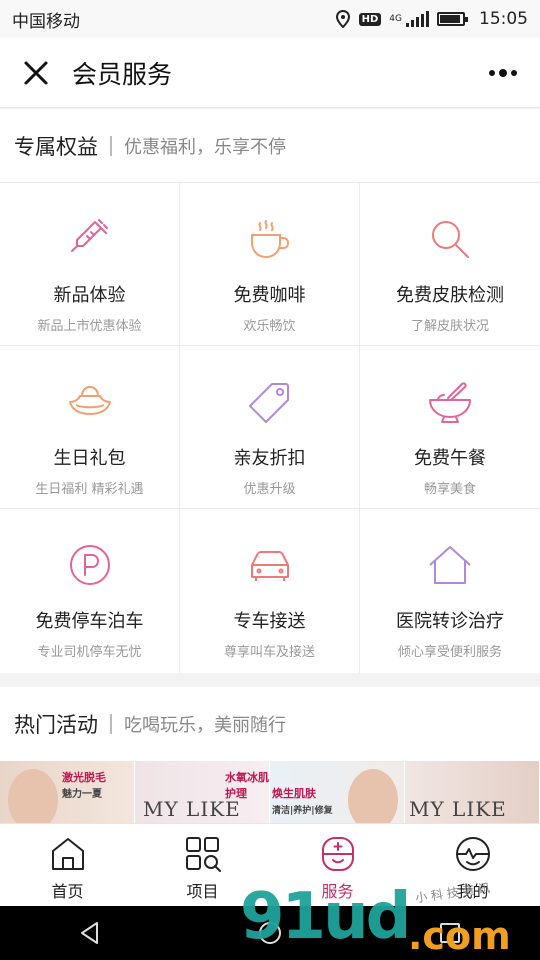 The image size is (540, 960). I want to click on benefit-title: 免费皮肤检测, so click(450, 295).